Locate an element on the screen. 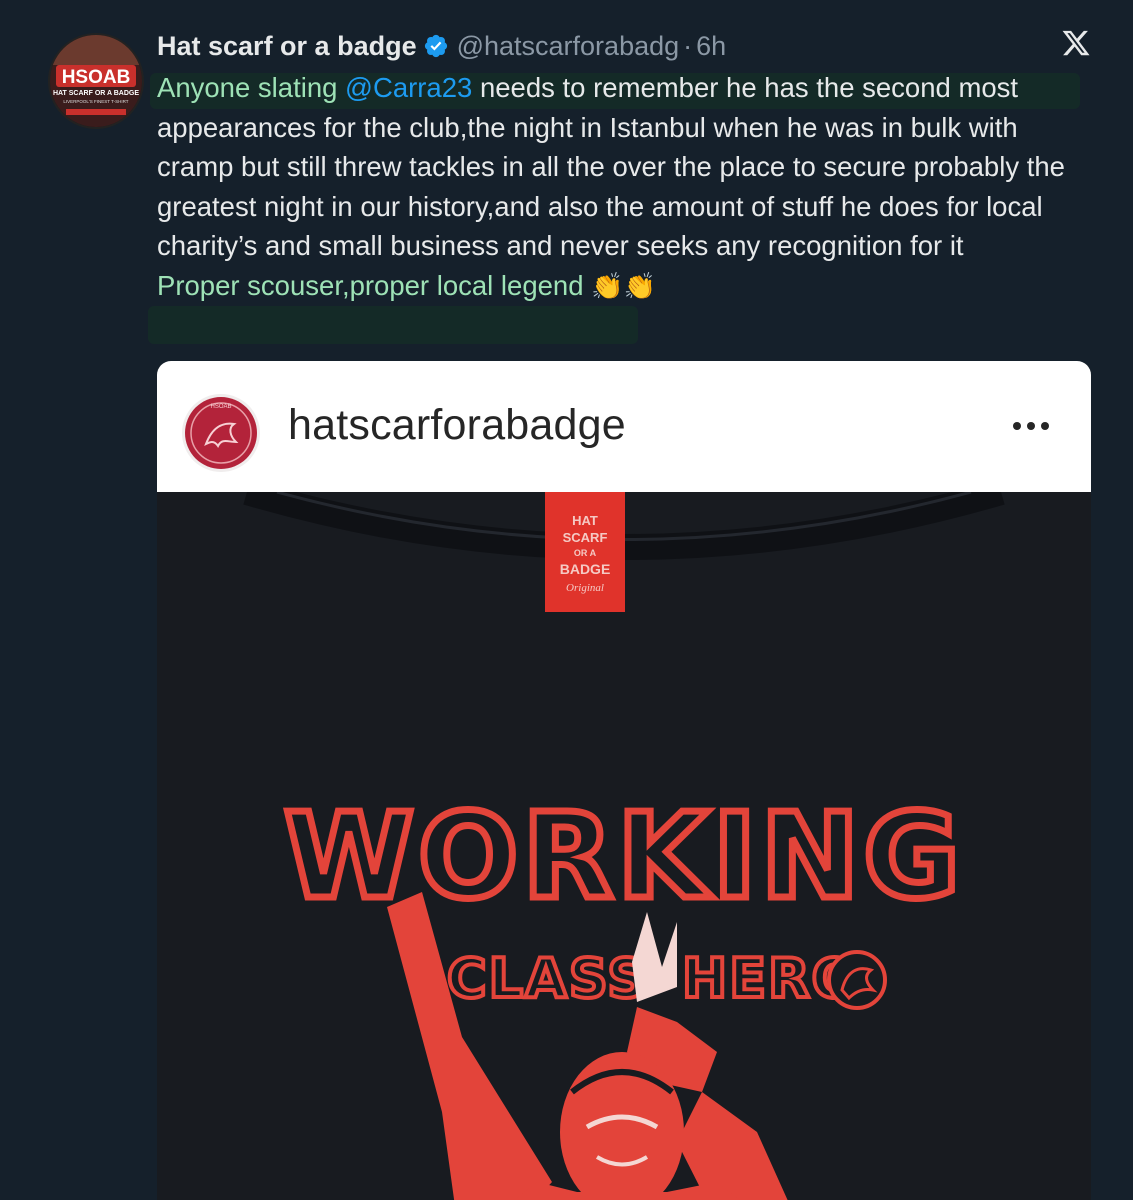 The height and width of the screenshot is (1200, 1133). print-sub-word-left: CLASS is located at coordinates (547, 978).